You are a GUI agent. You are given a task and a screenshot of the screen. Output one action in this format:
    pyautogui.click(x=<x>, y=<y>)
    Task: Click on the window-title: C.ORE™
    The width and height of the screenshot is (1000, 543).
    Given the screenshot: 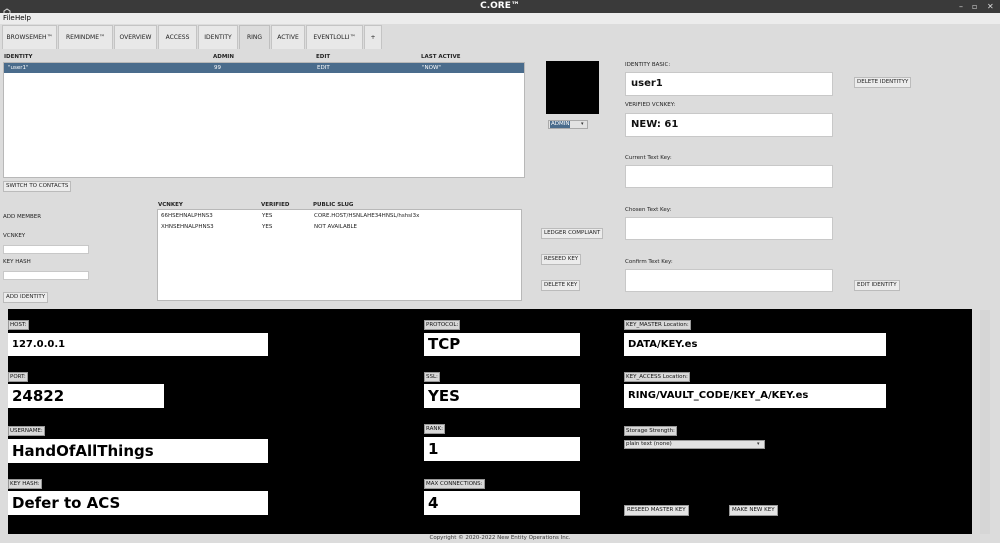 What is the action you would take?
    pyautogui.click(x=500, y=6)
    